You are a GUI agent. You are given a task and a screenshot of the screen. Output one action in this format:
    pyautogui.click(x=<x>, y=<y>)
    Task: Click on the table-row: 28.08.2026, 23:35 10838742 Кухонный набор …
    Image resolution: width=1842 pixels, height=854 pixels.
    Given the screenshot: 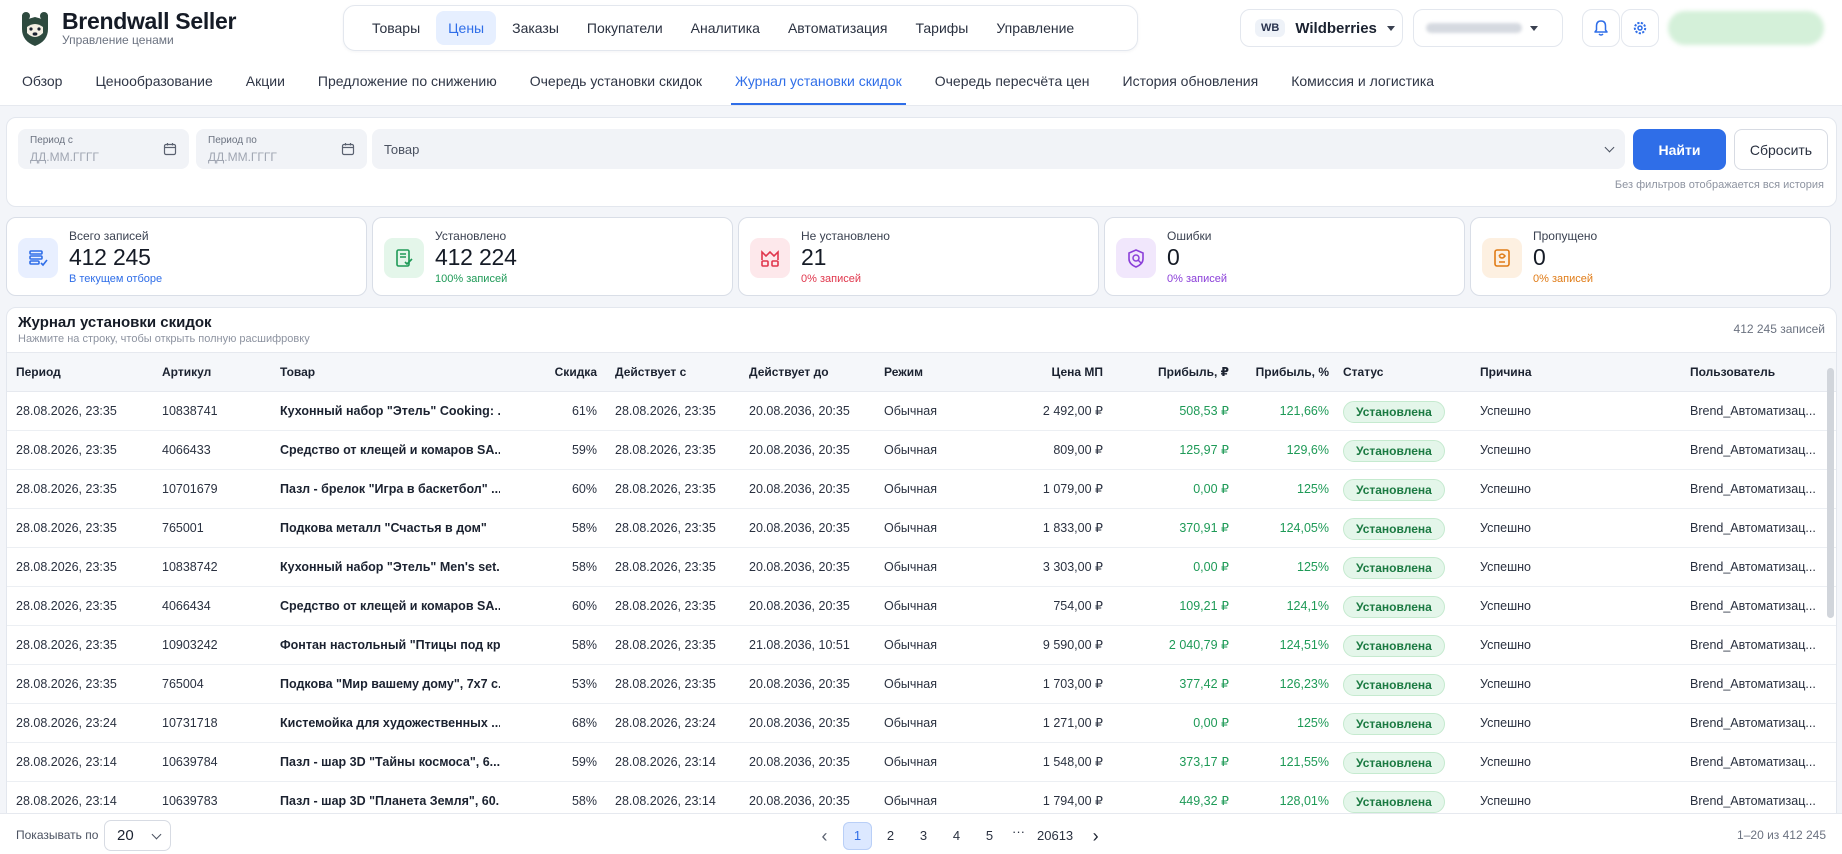 What is the action you would take?
    pyautogui.click(x=921, y=567)
    